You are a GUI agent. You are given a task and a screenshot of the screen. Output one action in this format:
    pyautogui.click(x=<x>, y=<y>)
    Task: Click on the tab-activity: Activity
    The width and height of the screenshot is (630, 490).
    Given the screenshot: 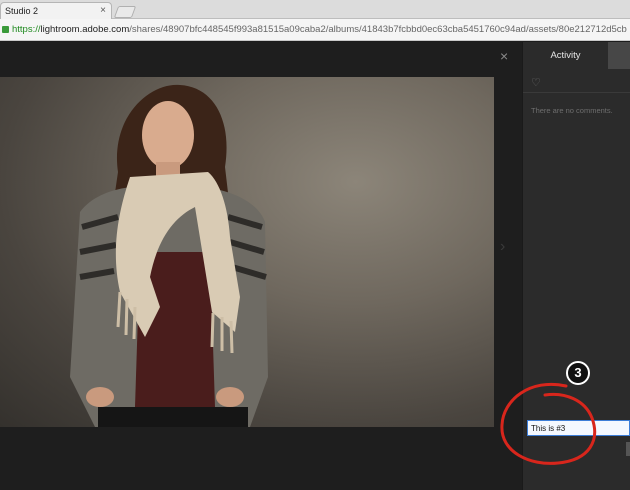 What is the action you would take?
    pyautogui.click(x=565, y=55)
    